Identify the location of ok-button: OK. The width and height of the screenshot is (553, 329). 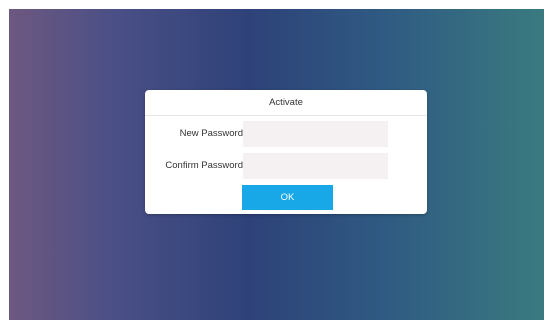
(287, 197).